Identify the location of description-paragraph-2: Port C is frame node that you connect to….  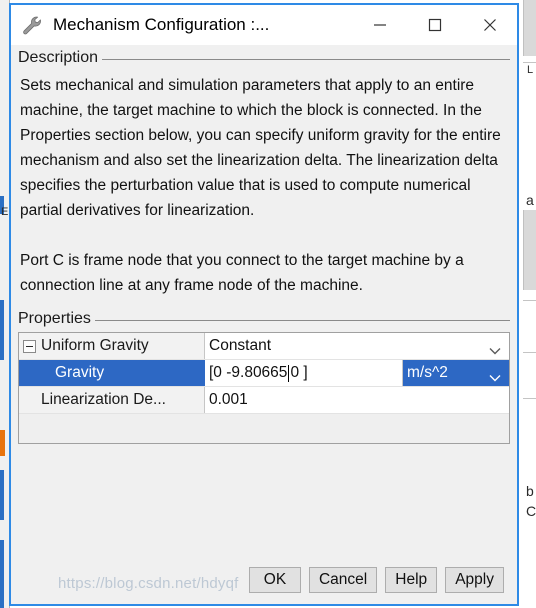
(242, 273).